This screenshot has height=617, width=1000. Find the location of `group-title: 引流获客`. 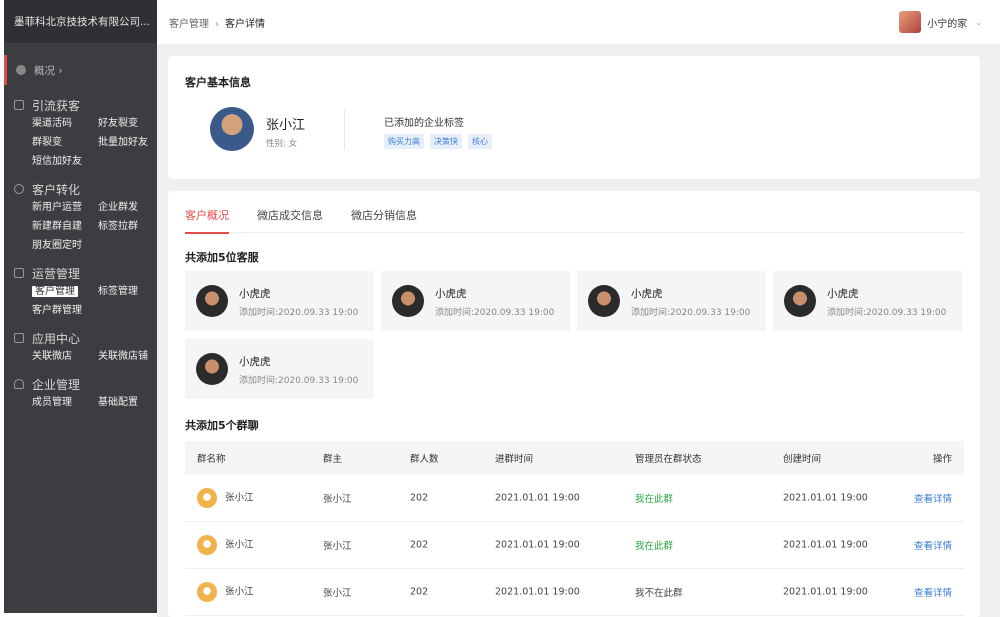

group-title: 引流获客 is located at coordinates (56, 105).